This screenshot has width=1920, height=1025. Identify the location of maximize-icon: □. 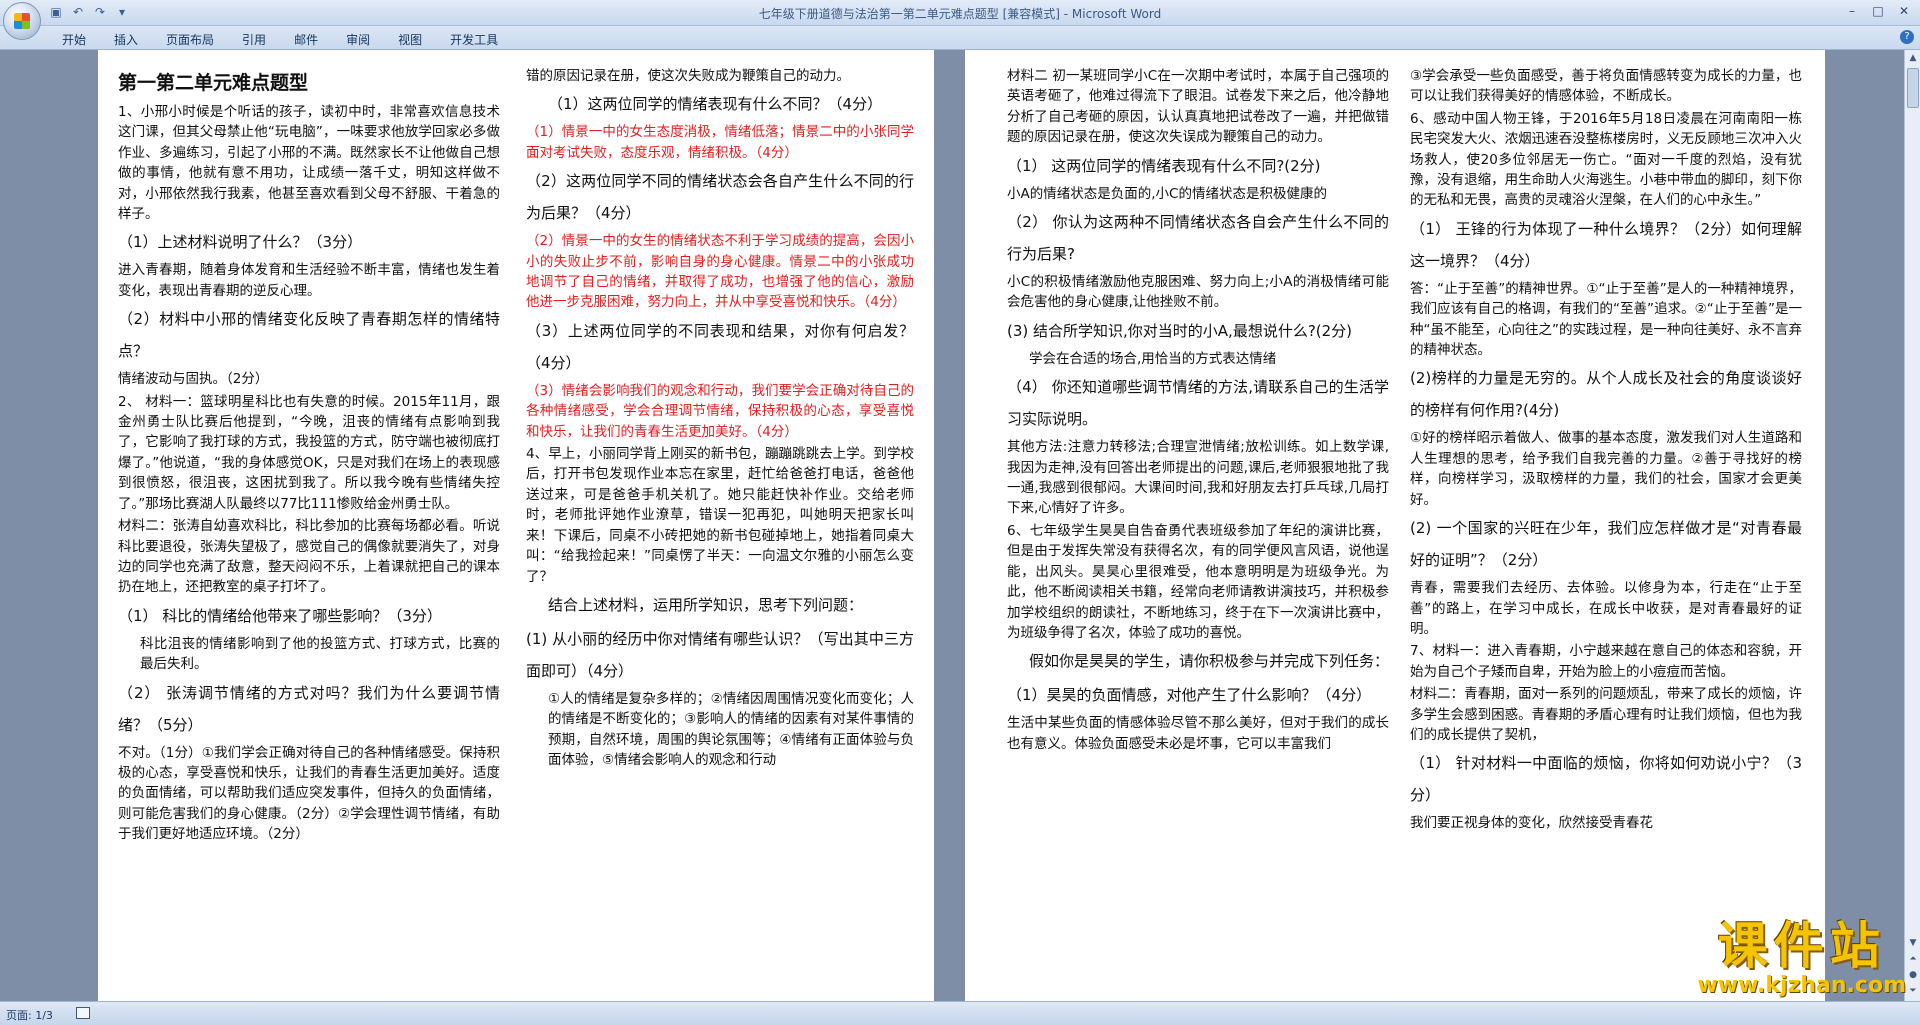
(1878, 11).